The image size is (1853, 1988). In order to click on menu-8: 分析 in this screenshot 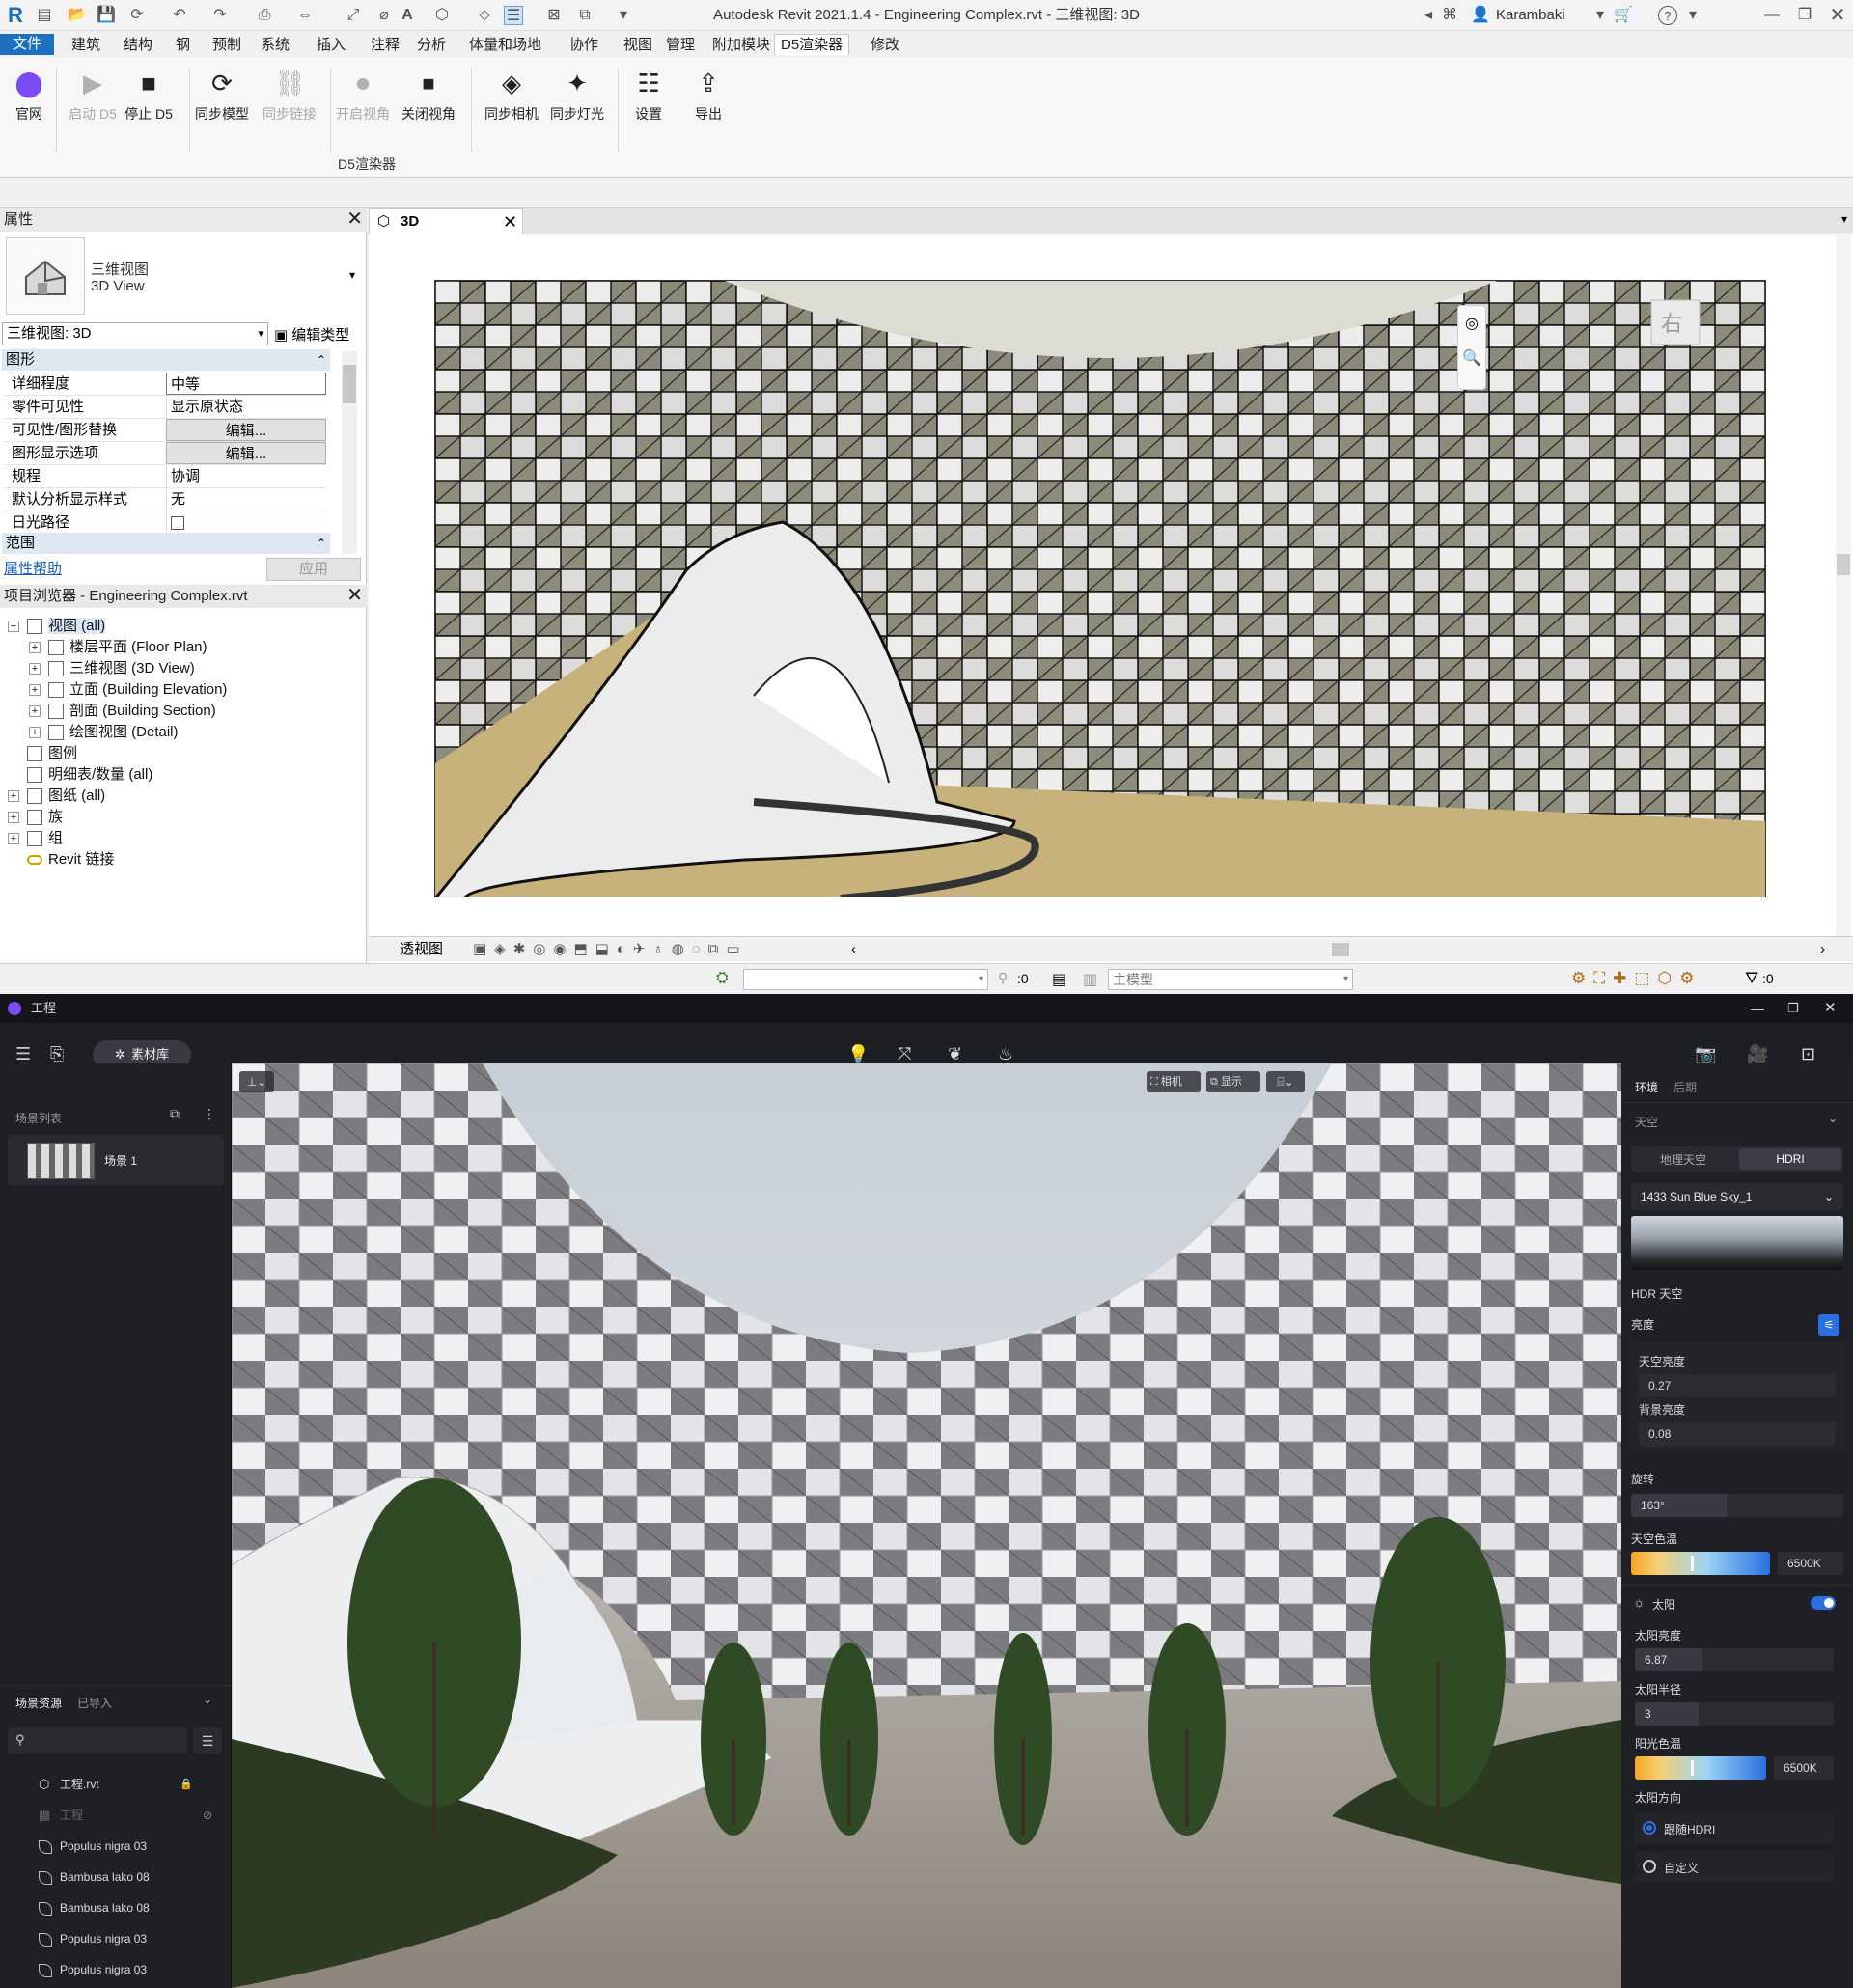, I will do `click(431, 45)`.